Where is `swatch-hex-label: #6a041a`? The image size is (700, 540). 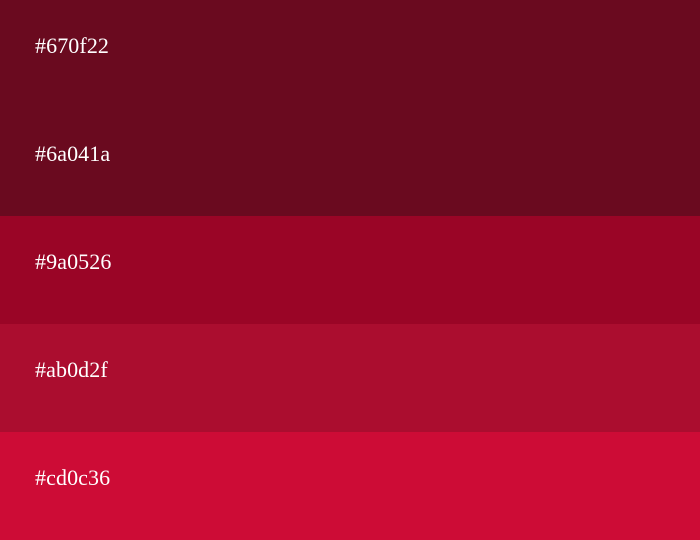 swatch-hex-label: #6a041a is located at coordinates (73, 153).